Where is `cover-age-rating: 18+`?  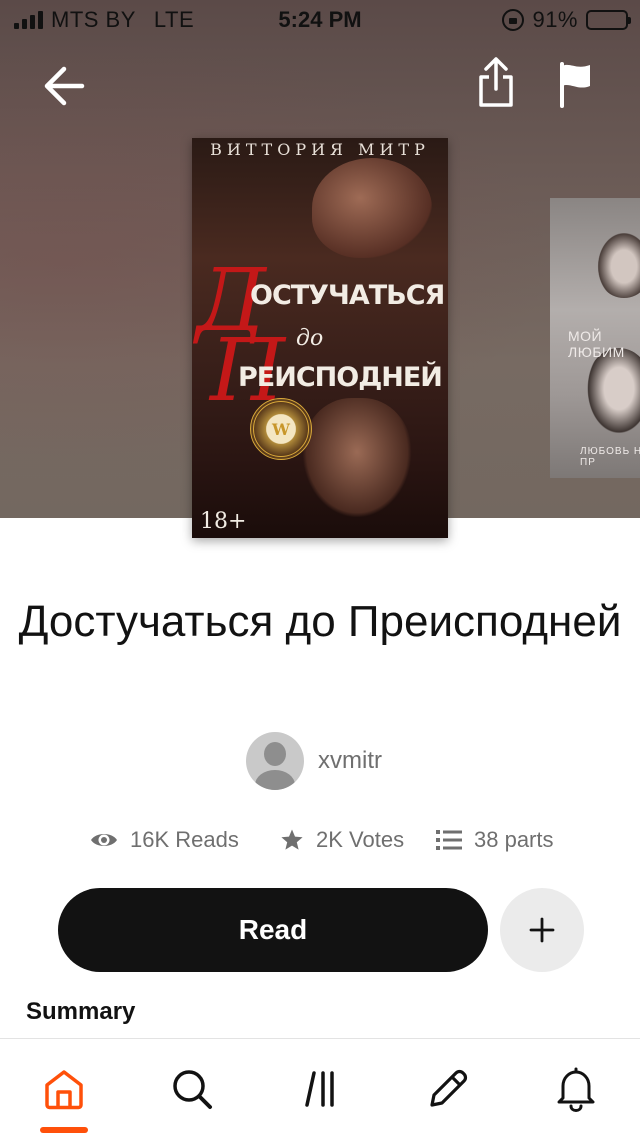 cover-age-rating: 18+ is located at coordinates (223, 521).